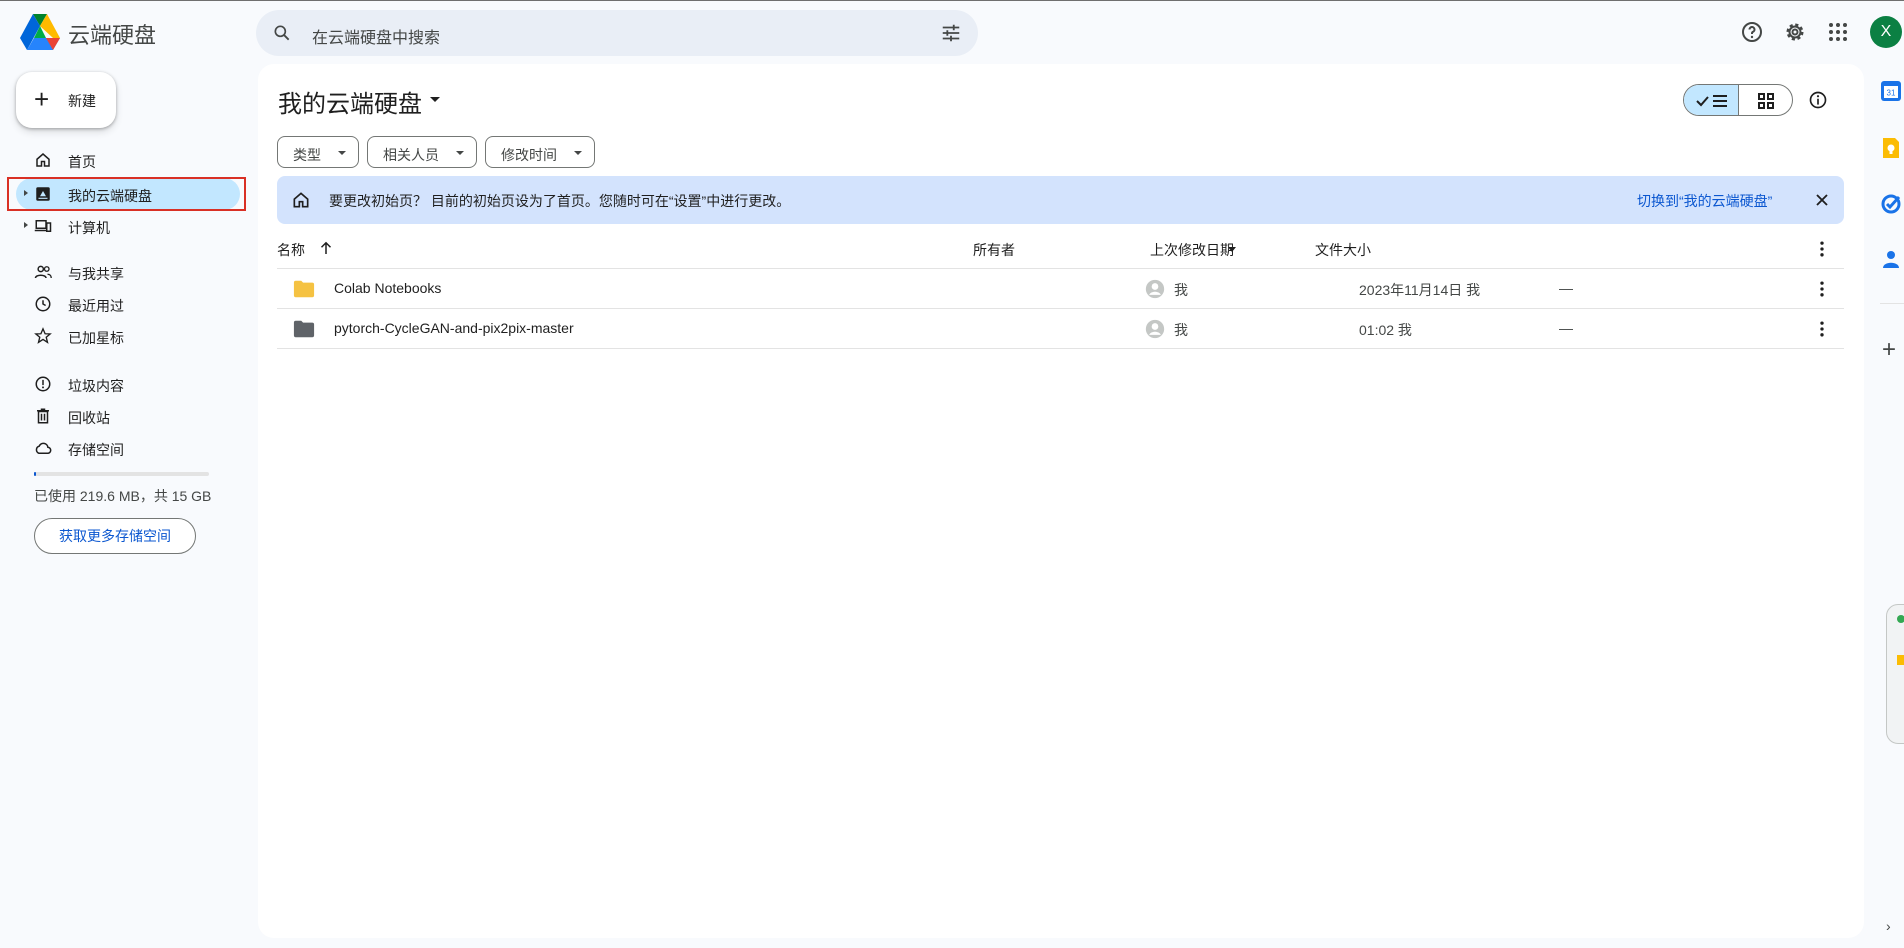 Image resolution: width=1904 pixels, height=948 pixels. Describe the element at coordinates (435, 99) in the screenshot. I see `title-dropdown-icon` at that location.